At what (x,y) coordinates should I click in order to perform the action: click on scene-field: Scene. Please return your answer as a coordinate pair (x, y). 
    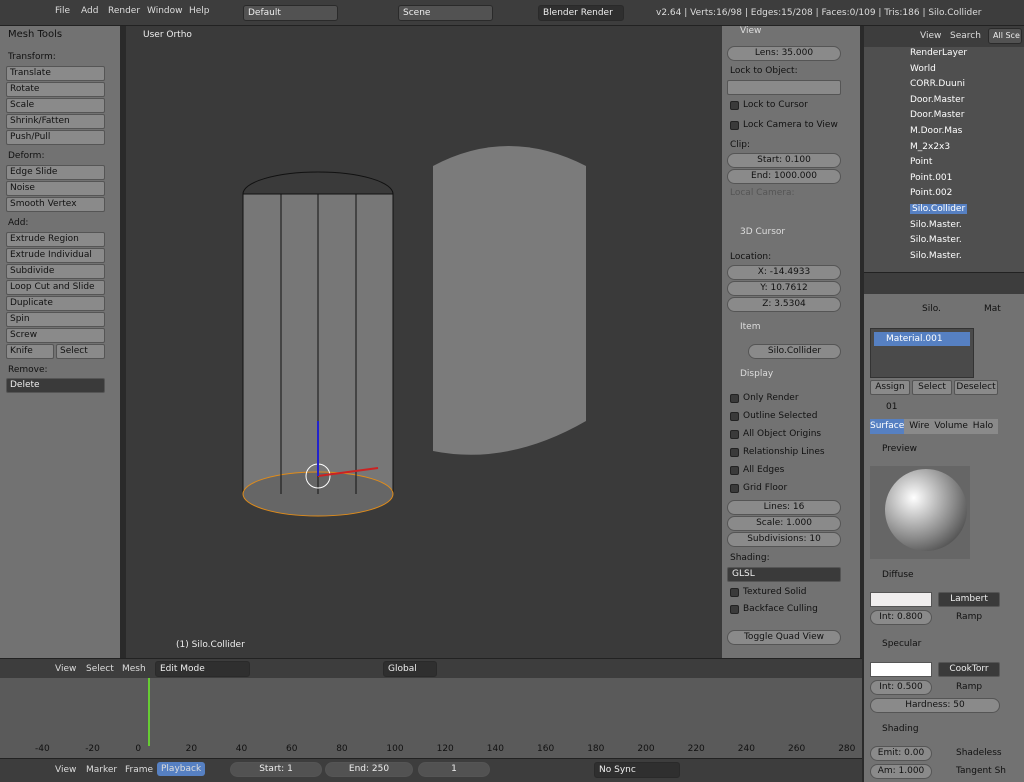
    Looking at the image, I should click on (445, 13).